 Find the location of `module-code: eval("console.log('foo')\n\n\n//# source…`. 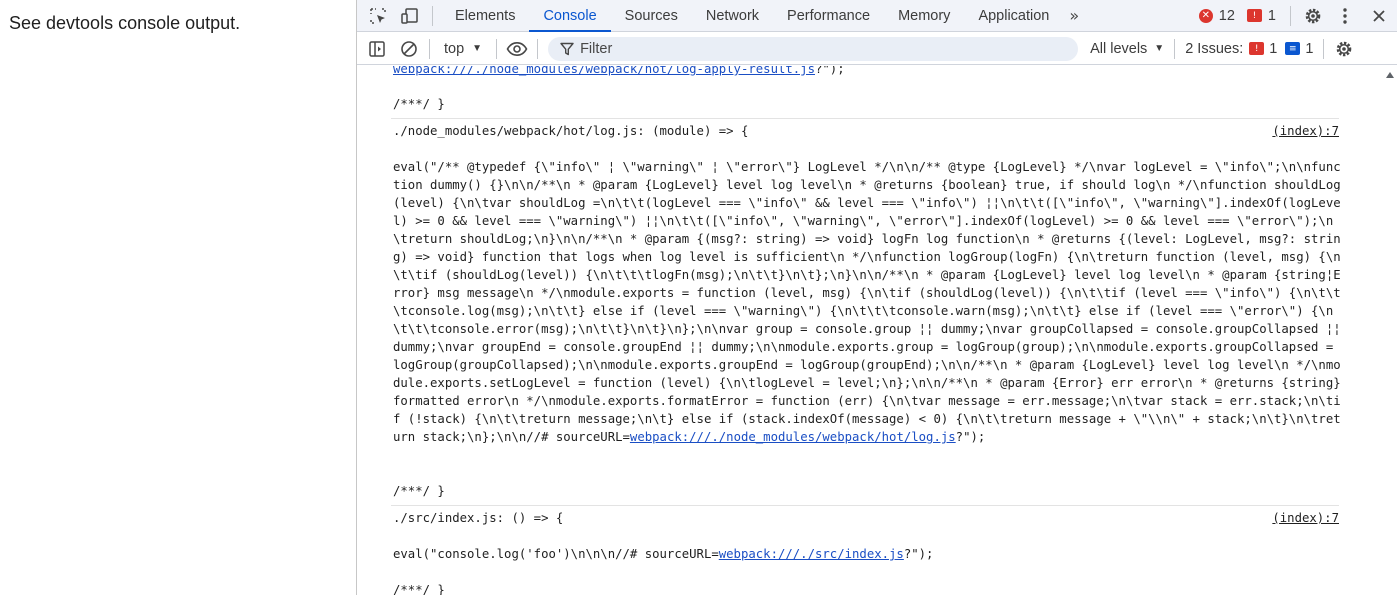

module-code: eval("console.log('foo')\n\n\n//# source… is located at coordinates (867, 554).